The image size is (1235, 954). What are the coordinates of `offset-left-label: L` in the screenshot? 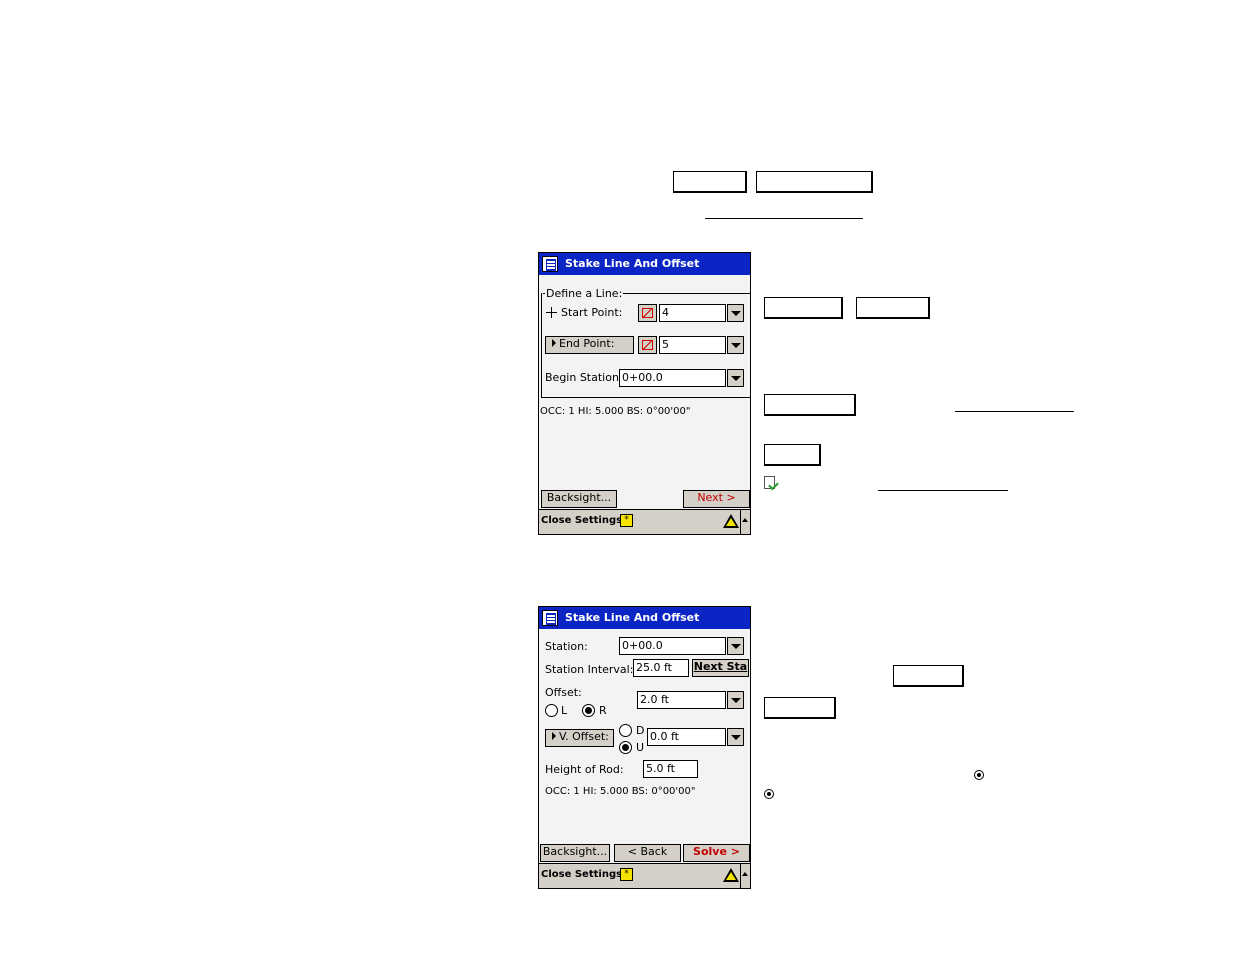 It's located at (564, 710).